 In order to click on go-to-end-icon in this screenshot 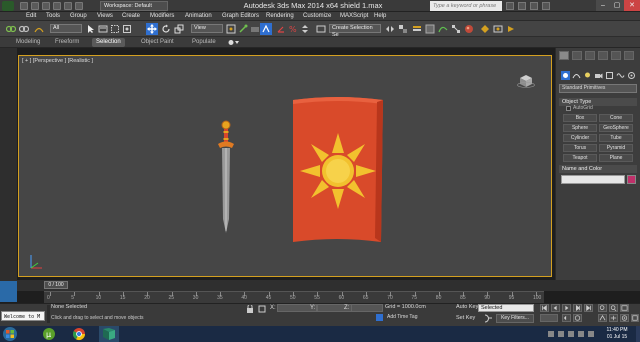, I will do `click(588, 308)`.